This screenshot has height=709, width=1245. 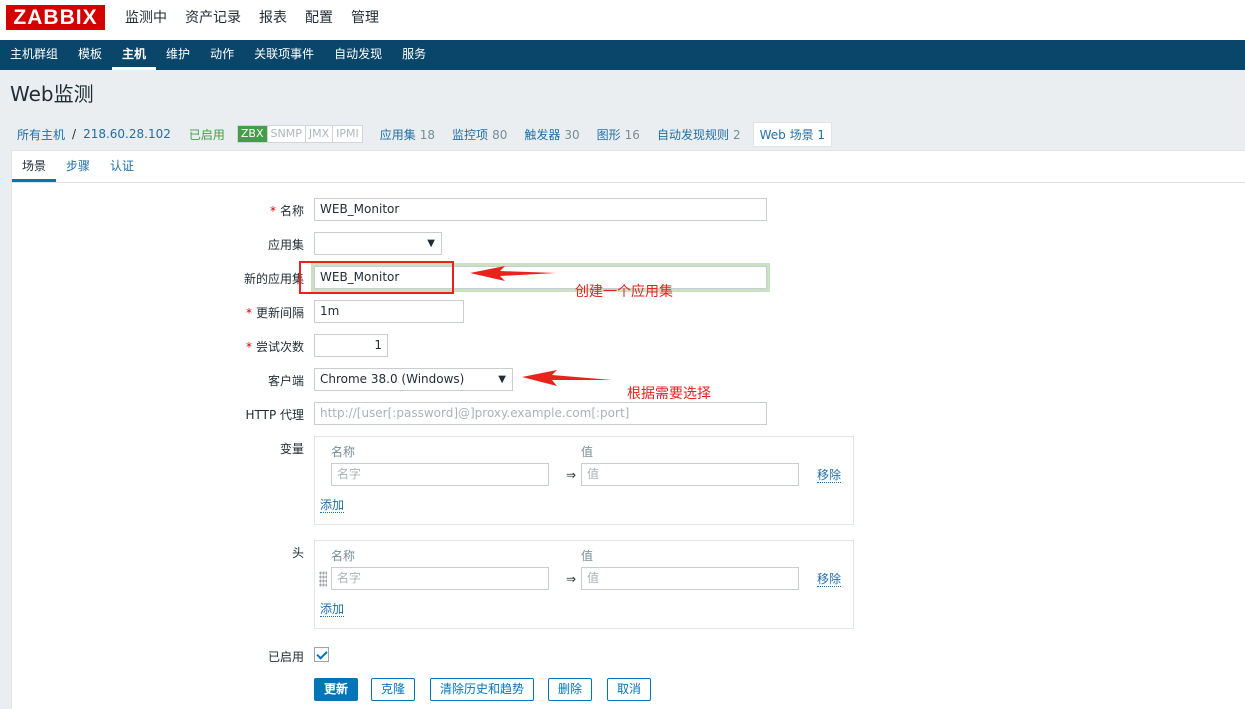 What do you see at coordinates (669, 394) in the screenshot?
I see `annotation-choose: 根据需要选择` at bounding box center [669, 394].